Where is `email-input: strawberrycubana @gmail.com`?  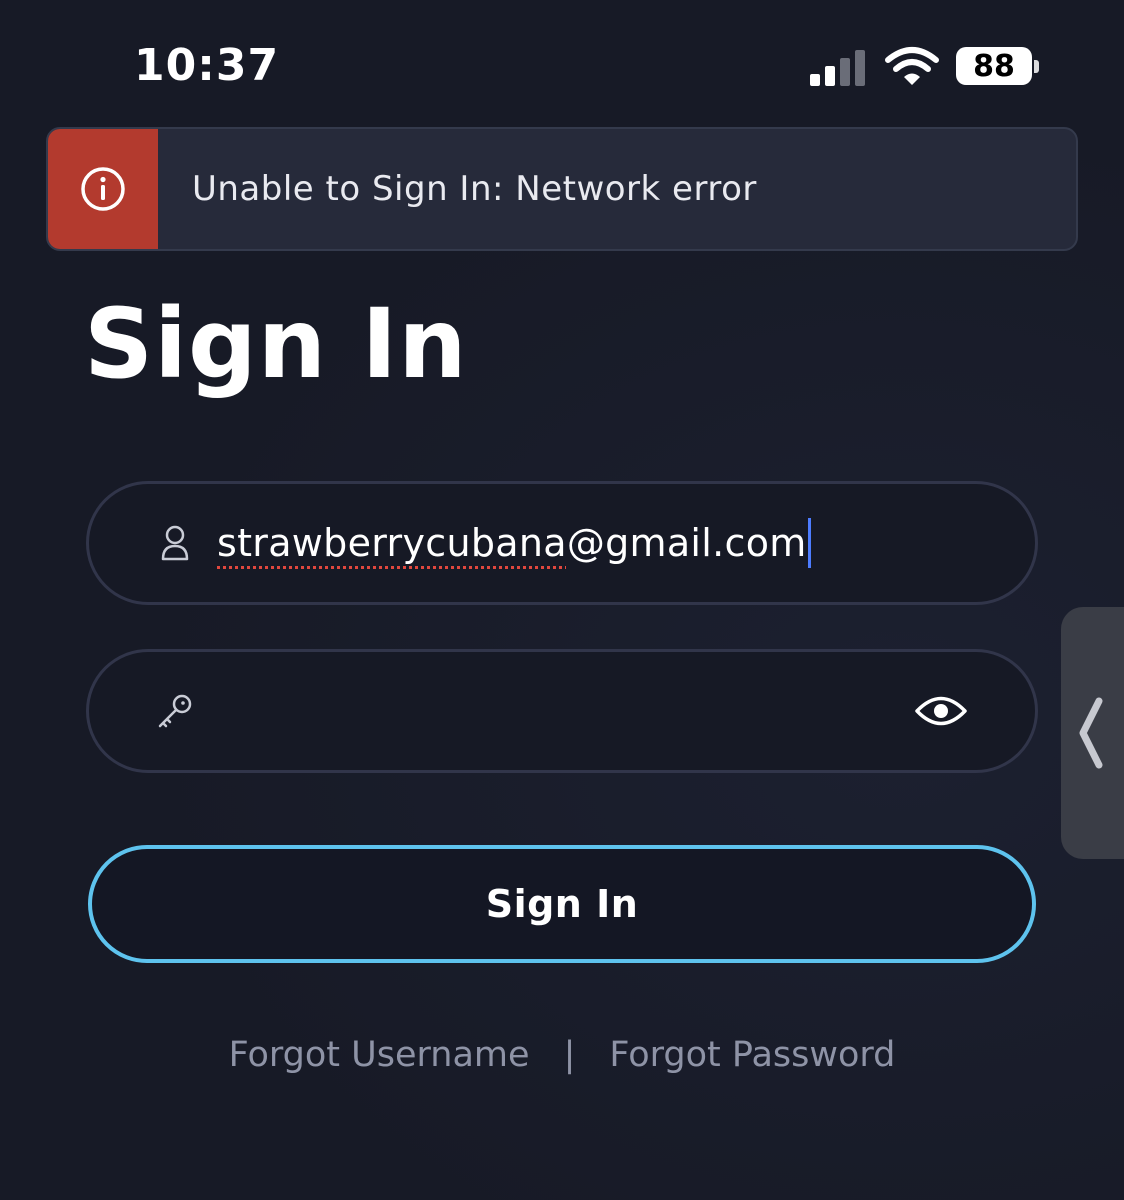 email-input: strawberrycubana @gmail.com is located at coordinates (626, 543).